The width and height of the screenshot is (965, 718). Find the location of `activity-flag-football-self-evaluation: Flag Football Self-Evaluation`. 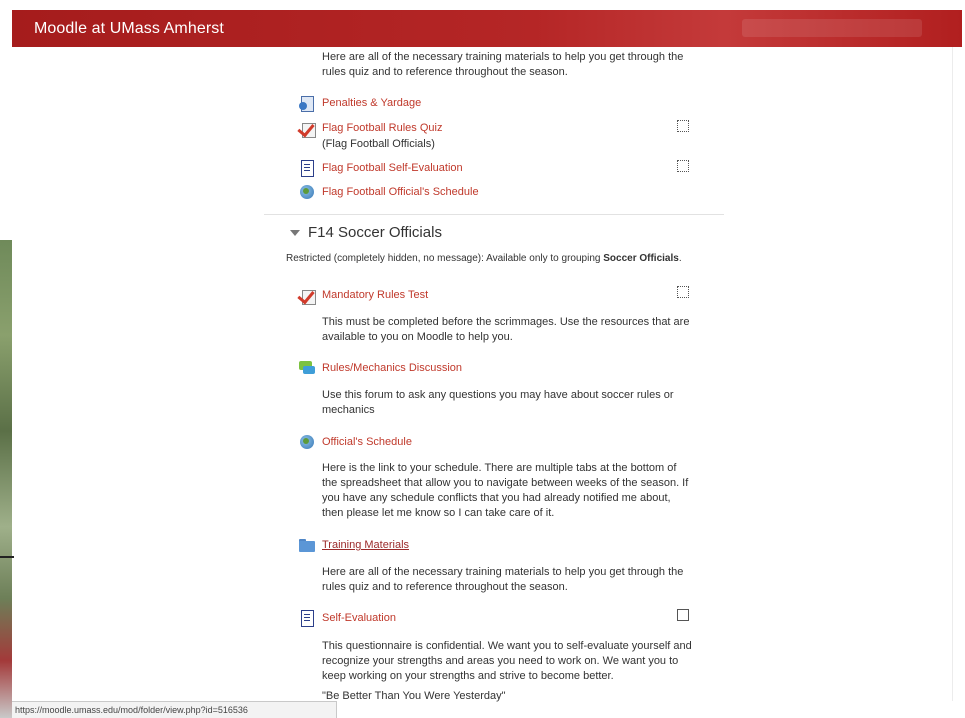

activity-flag-football-self-evaluation: Flag Football Self-Evaluation is located at coordinates (498, 168).